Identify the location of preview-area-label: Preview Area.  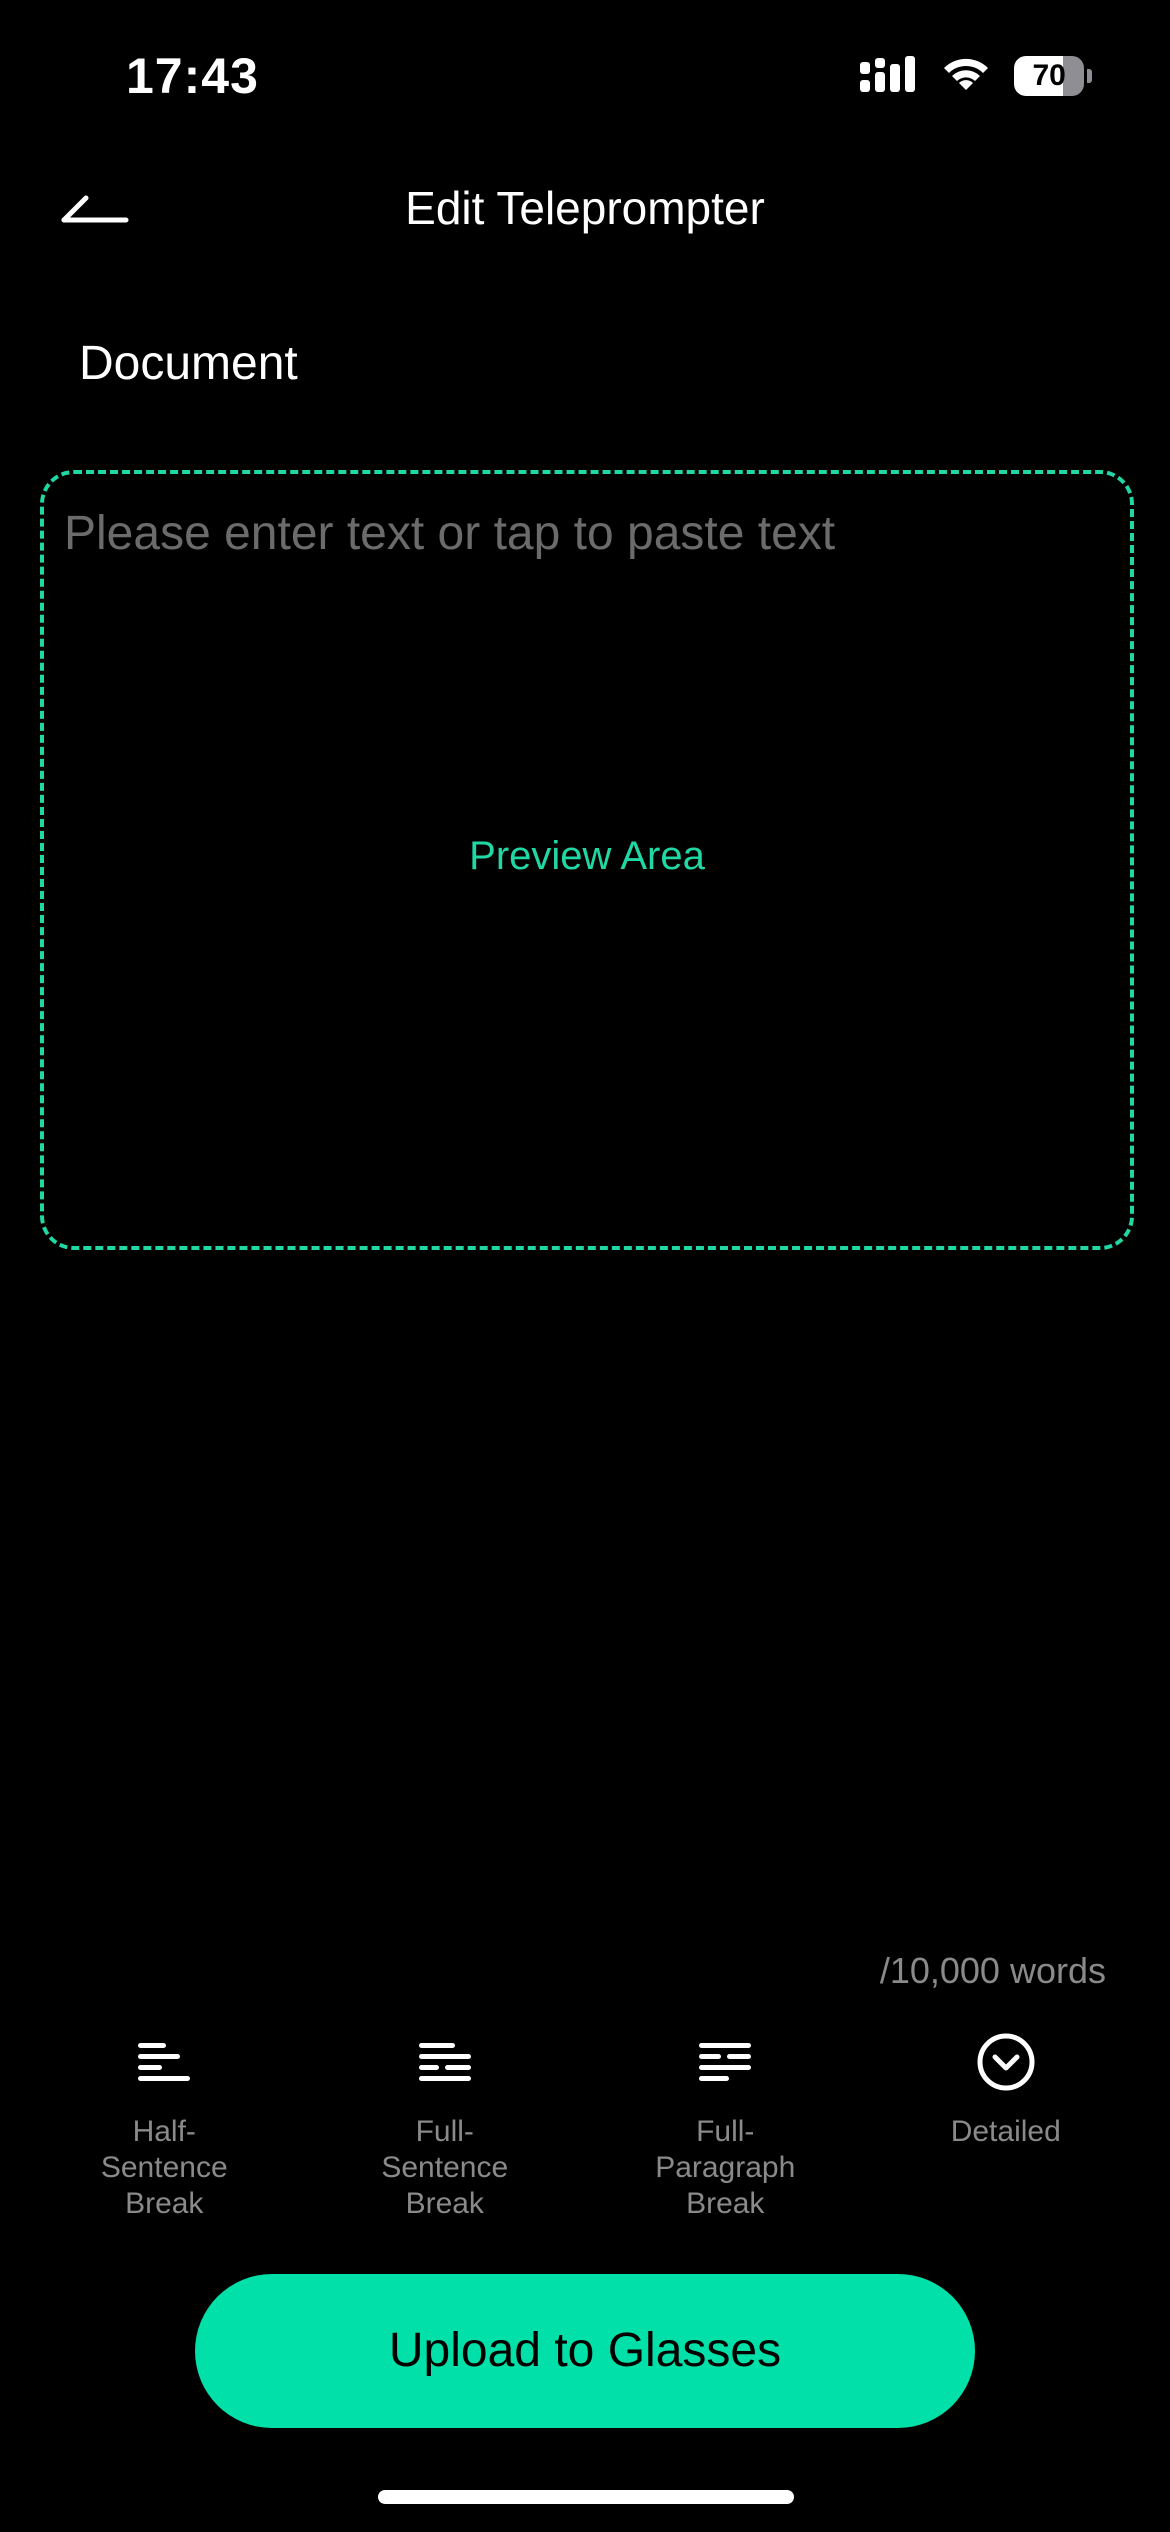
(587, 856).